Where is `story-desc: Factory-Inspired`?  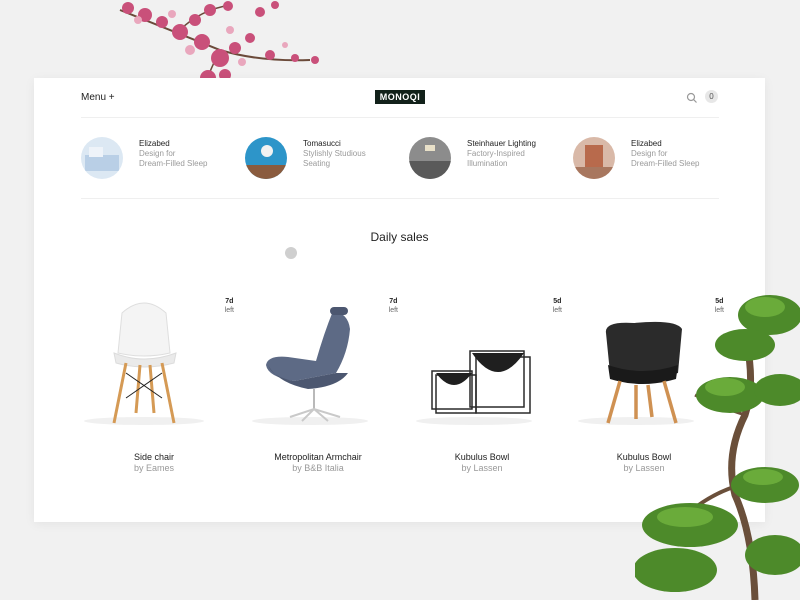 story-desc: Factory-Inspired is located at coordinates (496, 153).